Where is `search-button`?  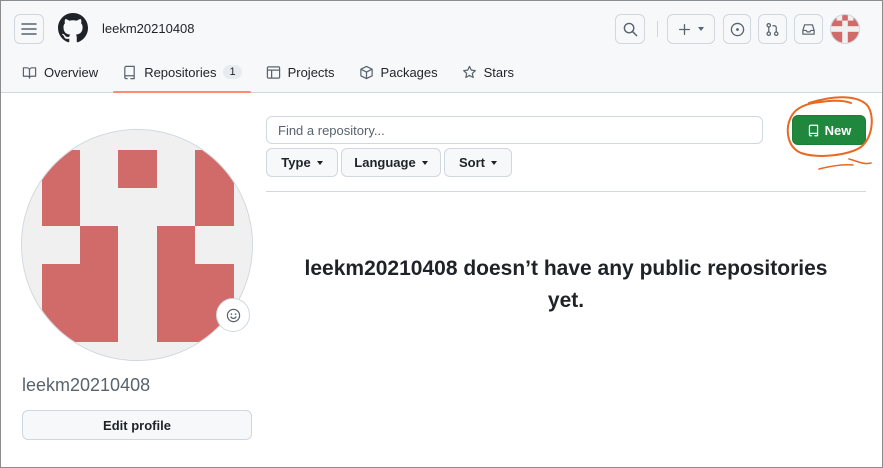
search-button is located at coordinates (630, 29).